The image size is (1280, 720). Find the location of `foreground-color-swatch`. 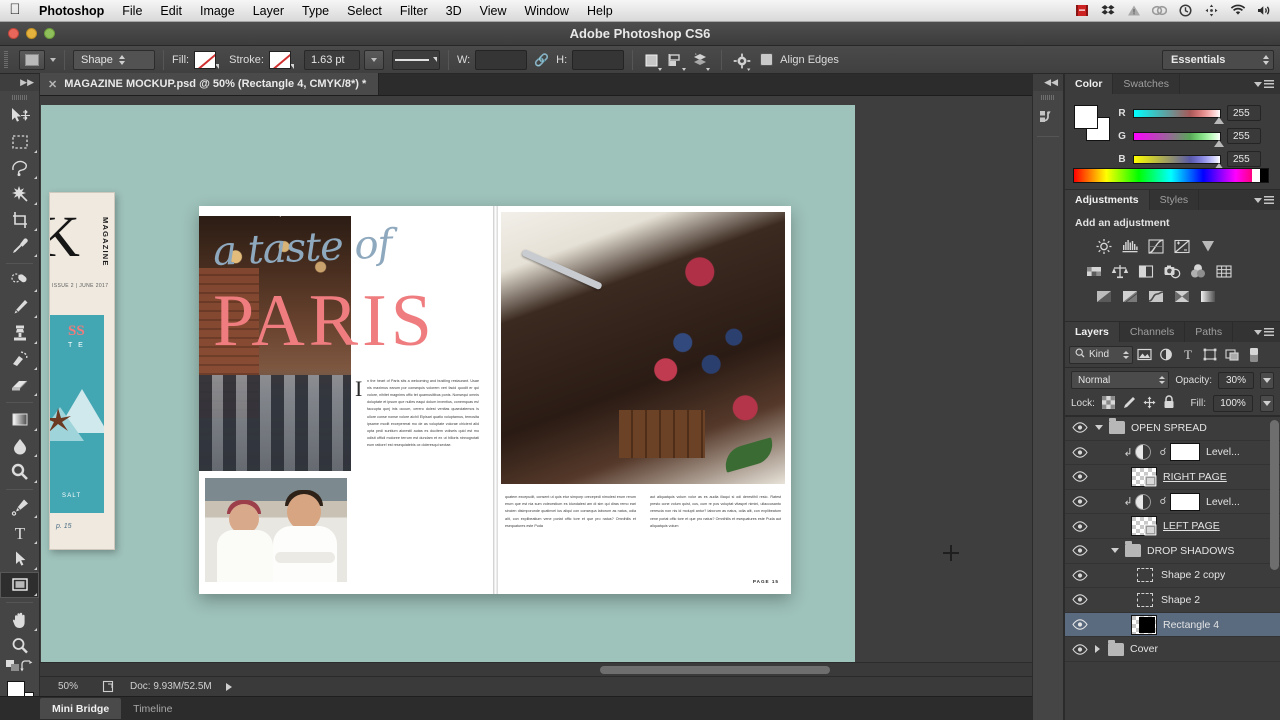

foreground-color-swatch is located at coordinates (1086, 117).